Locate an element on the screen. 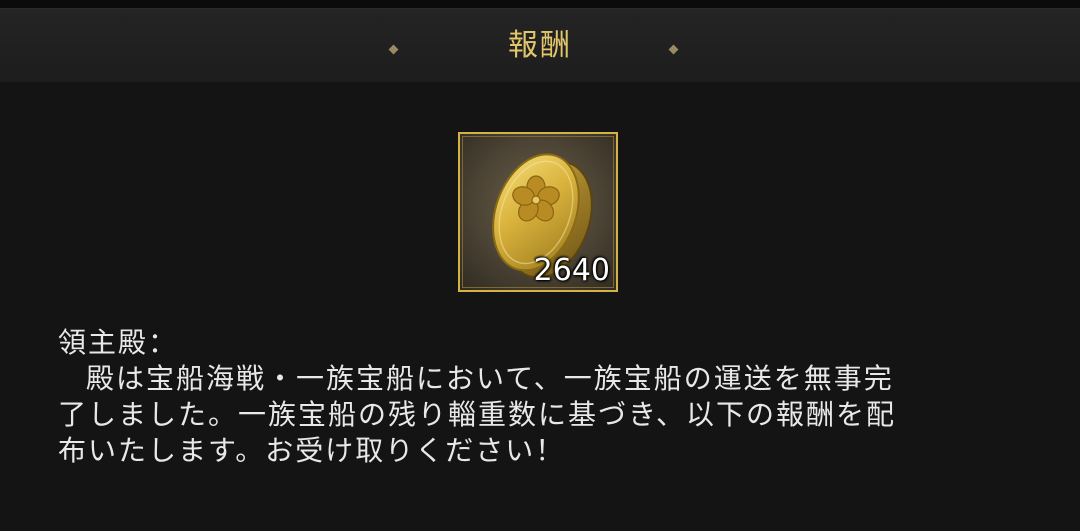 This screenshot has height=531, width=1080. message-line-1-text: 殿は宝船海戦・一族宝船において、一族宝船の運送を無事完 is located at coordinates (490, 378).